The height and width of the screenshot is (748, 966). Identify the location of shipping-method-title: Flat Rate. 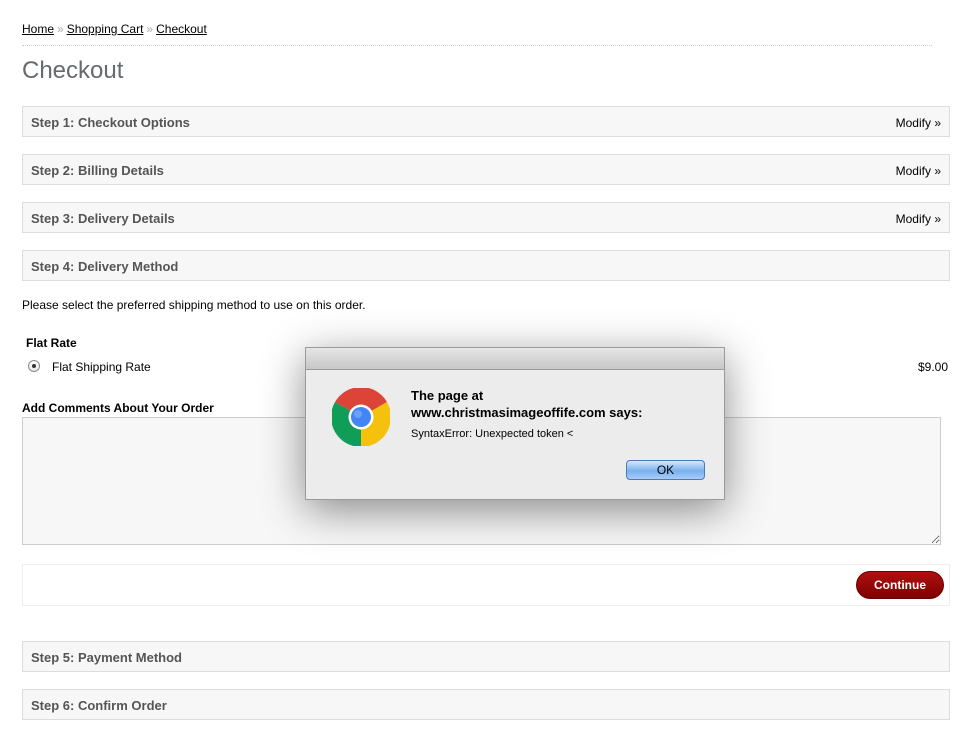
(51, 343).